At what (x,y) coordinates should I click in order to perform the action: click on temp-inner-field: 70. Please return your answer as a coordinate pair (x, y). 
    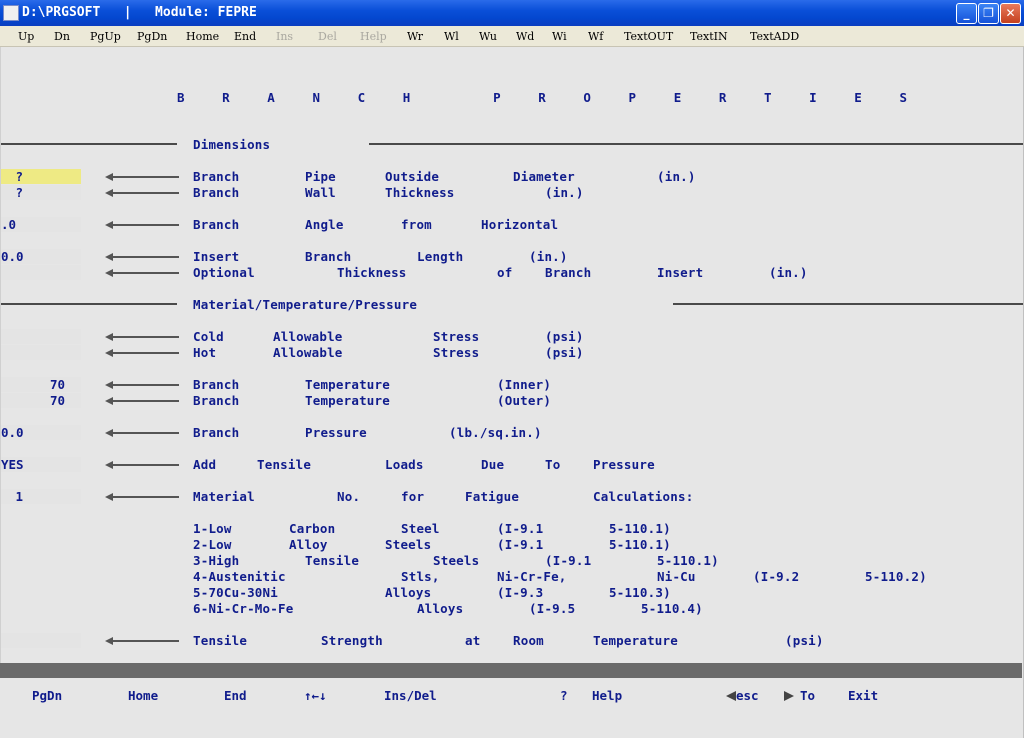
    Looking at the image, I should click on (41, 384).